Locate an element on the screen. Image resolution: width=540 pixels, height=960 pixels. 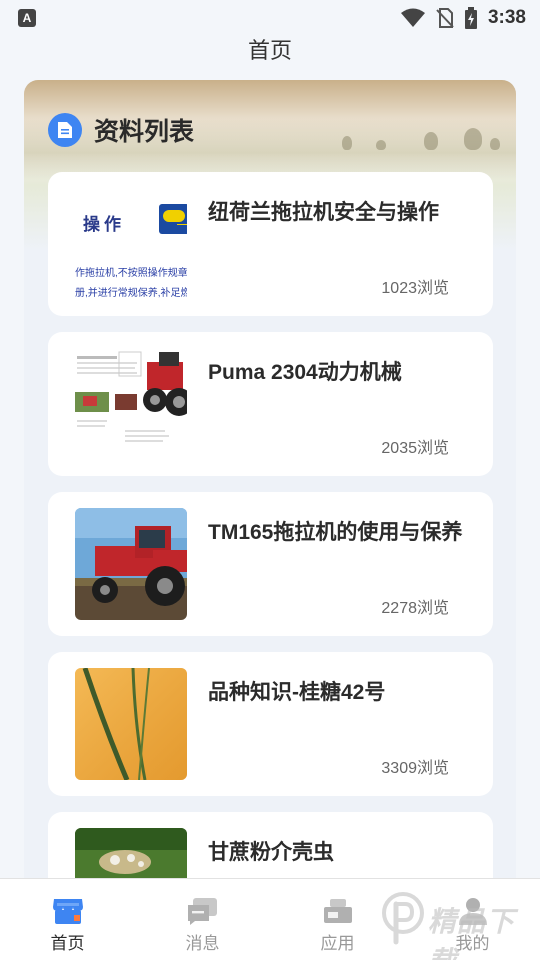
new-holland-logo is located at coordinates (173, 219).